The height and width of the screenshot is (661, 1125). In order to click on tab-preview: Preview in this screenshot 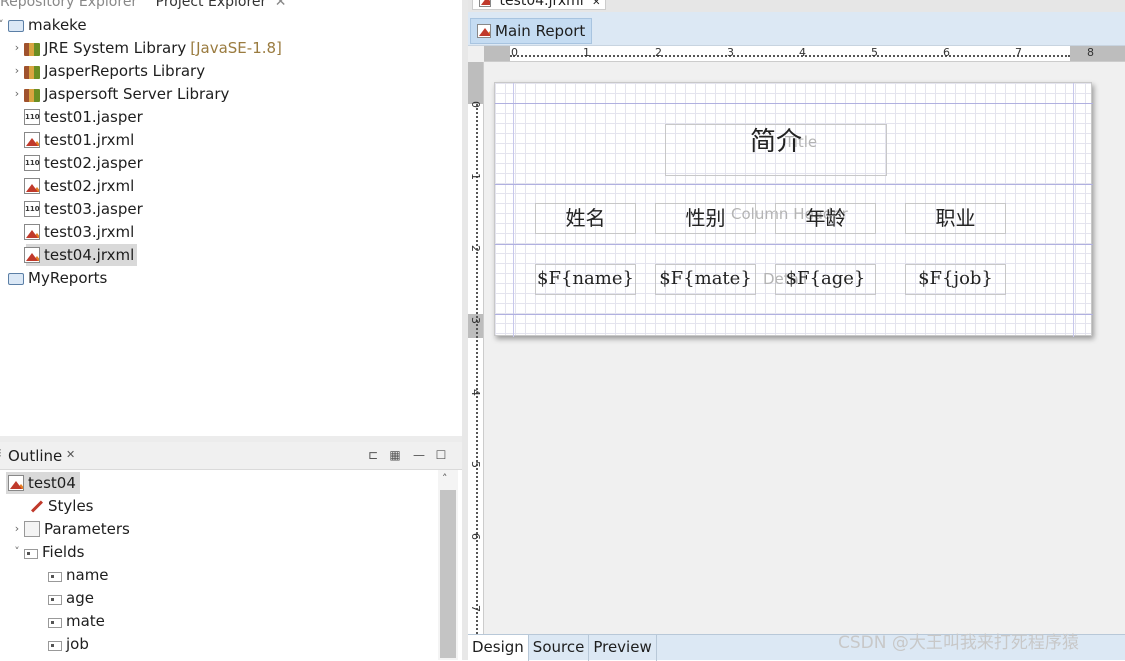, I will do `click(623, 648)`.